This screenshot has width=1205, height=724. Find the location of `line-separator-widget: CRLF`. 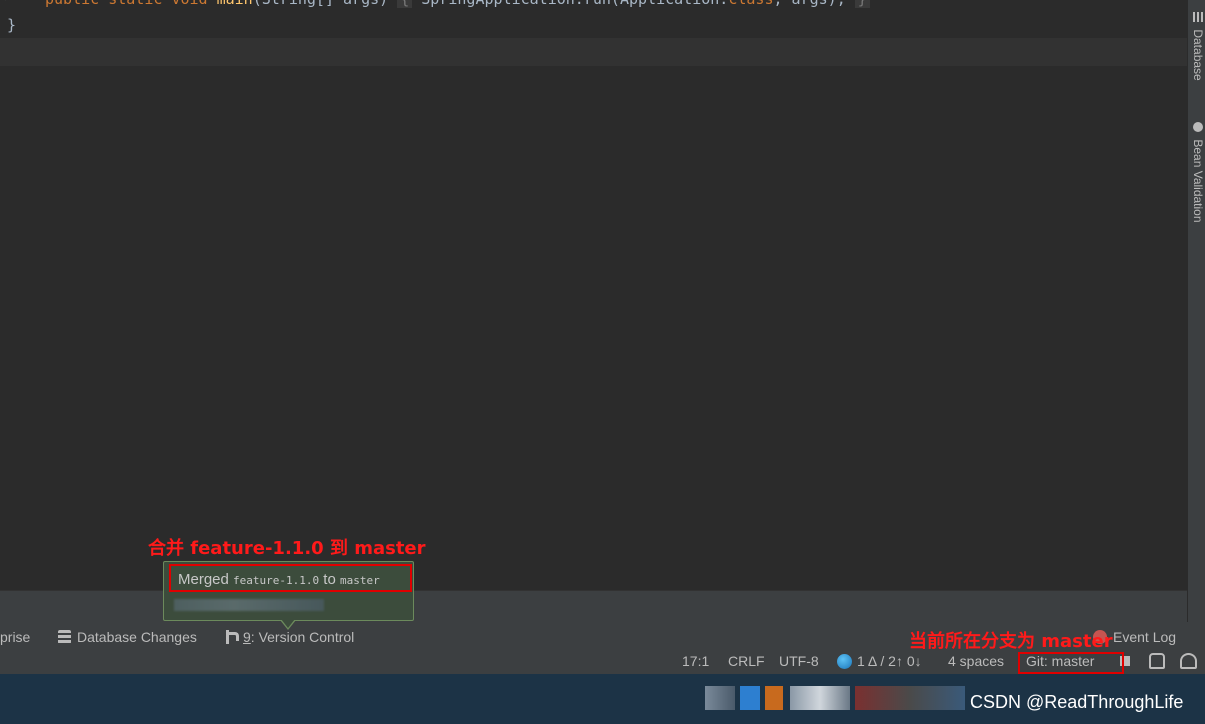

line-separator-widget: CRLF is located at coordinates (746, 661).